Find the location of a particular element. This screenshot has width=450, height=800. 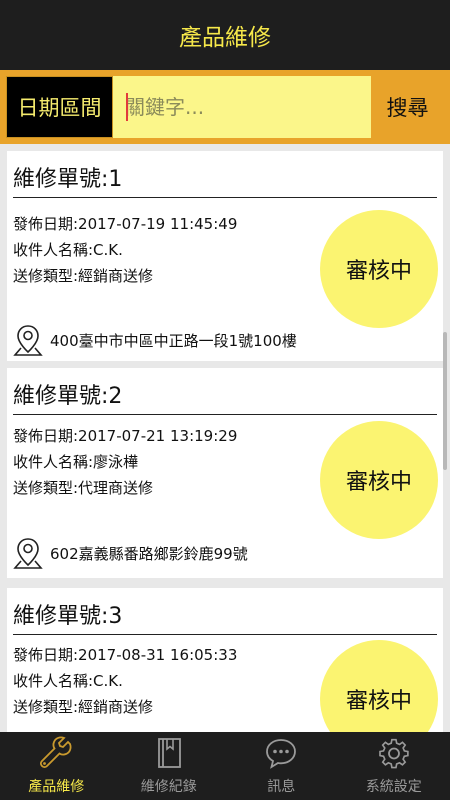

search-bar: 日期區間 搜尋 is located at coordinates (225, 107).